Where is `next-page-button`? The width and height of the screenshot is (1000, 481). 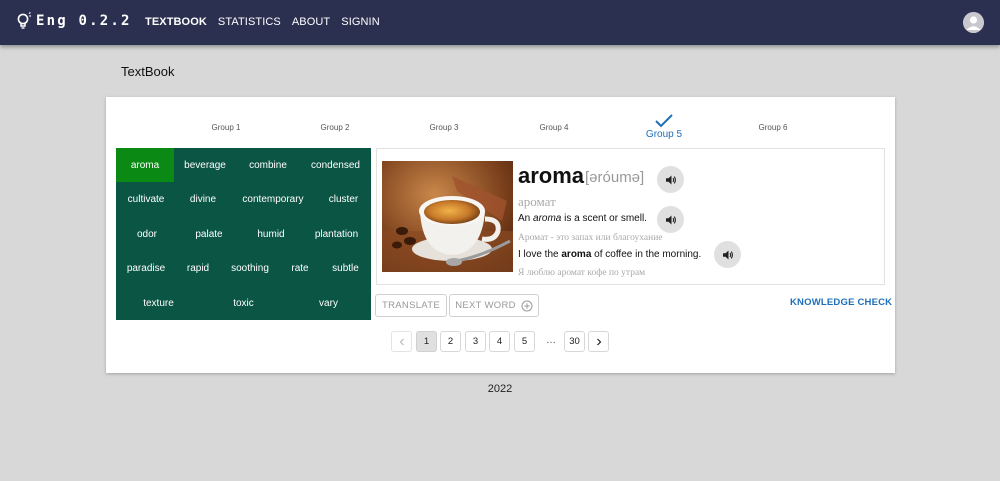 next-page-button is located at coordinates (598, 341).